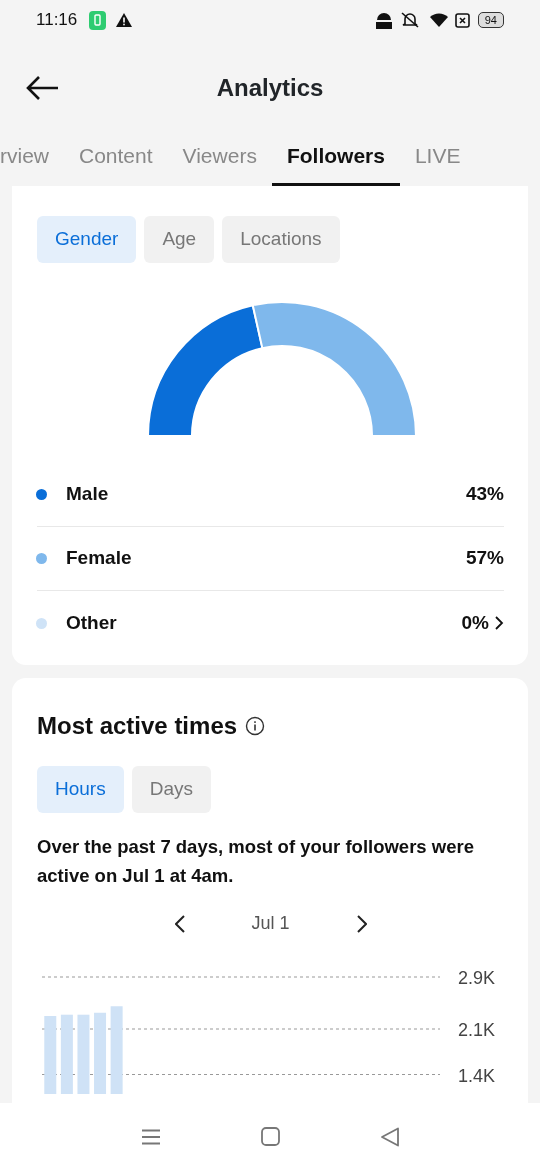 Image resolution: width=540 pixels, height=1170 pixels. What do you see at coordinates (80, 789) in the screenshot?
I see `filter-chip: Hours` at bounding box center [80, 789].